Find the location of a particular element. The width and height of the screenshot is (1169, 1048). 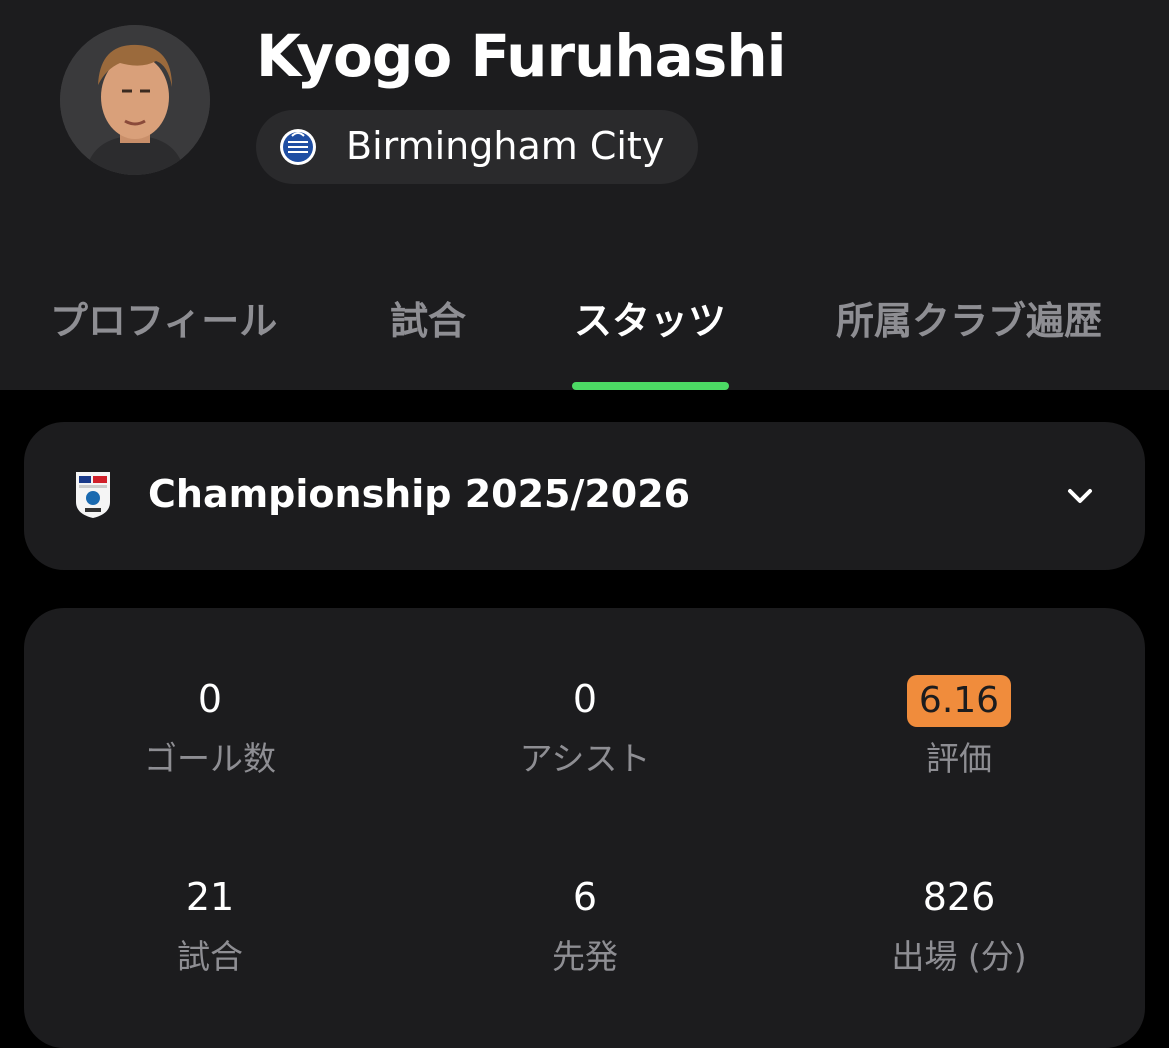

stat-minutes: 826 出場 (分) is located at coordinates (959, 924).